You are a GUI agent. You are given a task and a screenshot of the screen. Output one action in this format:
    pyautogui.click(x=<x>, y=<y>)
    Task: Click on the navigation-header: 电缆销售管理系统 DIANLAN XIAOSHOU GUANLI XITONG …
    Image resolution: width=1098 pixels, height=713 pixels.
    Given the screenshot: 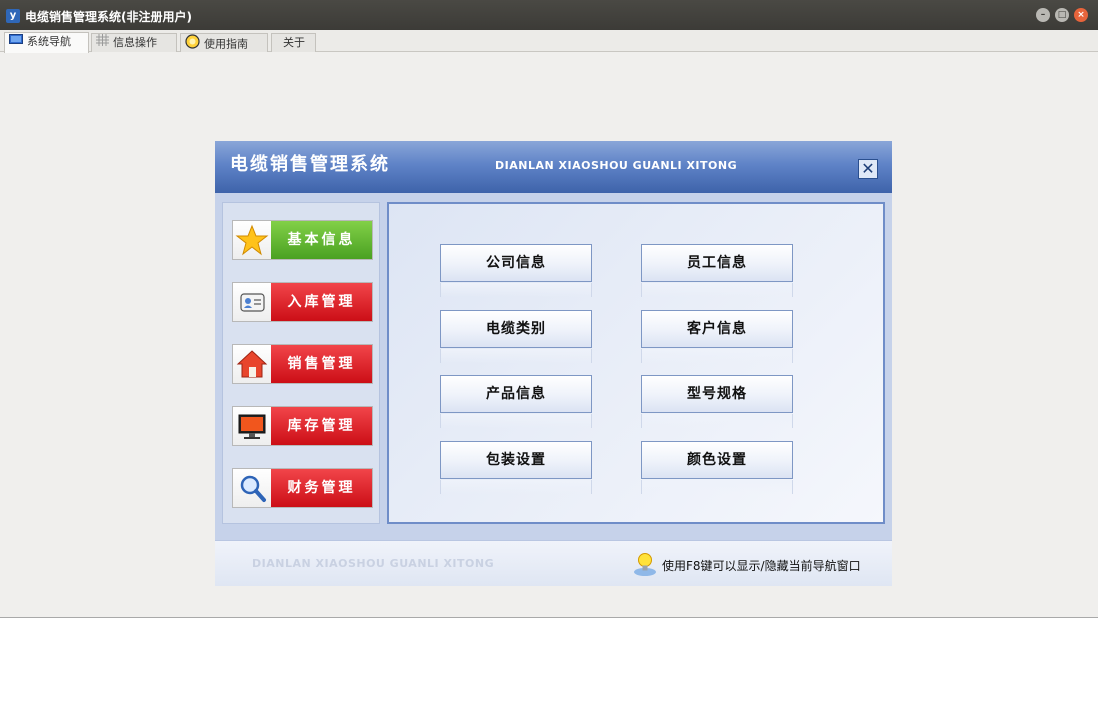 What is the action you would take?
    pyautogui.click(x=553, y=167)
    